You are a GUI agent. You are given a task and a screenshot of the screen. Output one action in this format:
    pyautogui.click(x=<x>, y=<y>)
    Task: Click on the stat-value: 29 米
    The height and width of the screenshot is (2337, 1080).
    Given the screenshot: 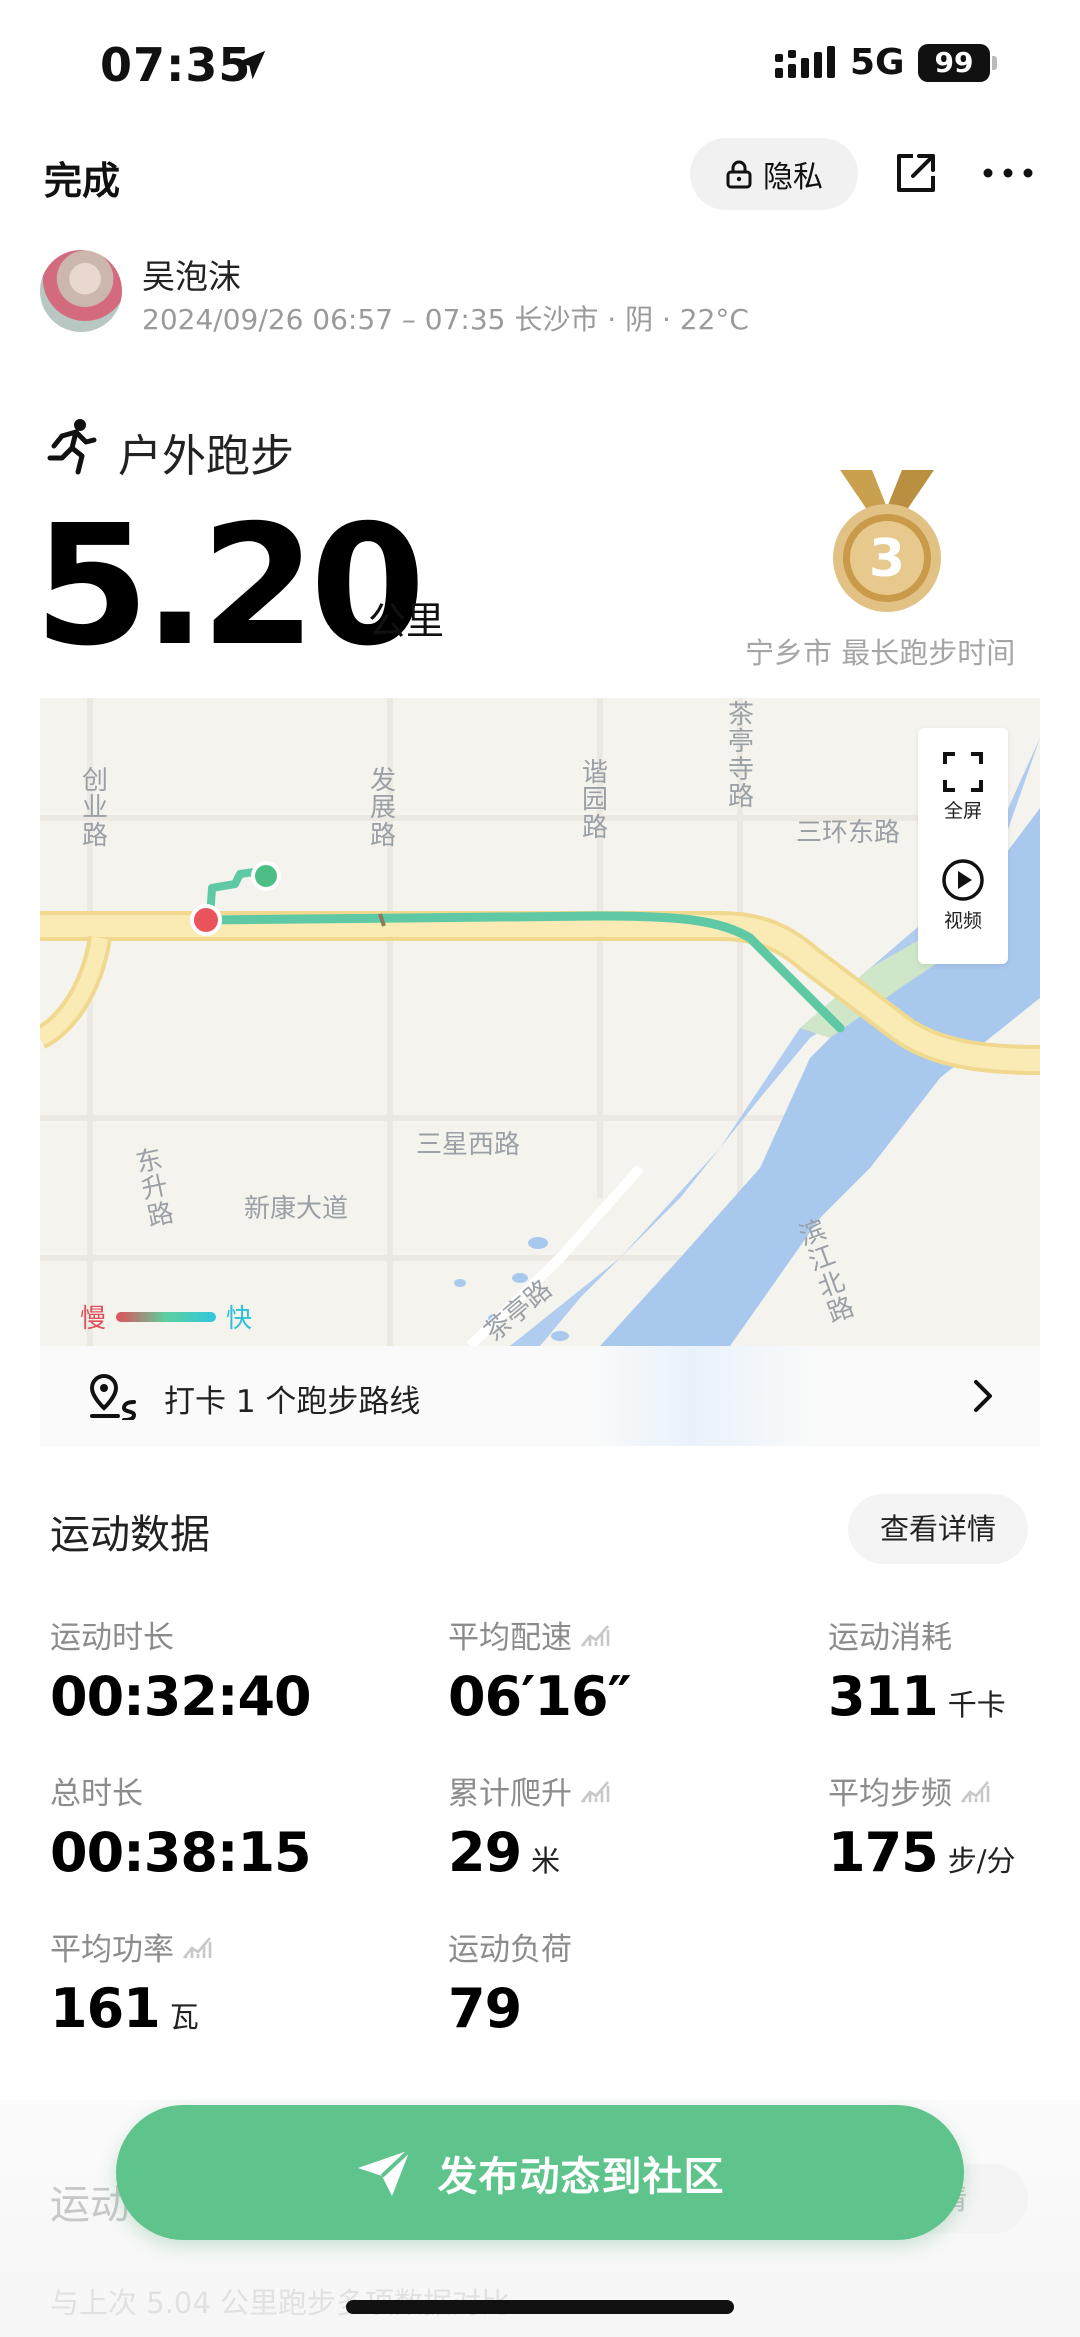 What is the action you would take?
    pyautogui.click(x=529, y=1852)
    